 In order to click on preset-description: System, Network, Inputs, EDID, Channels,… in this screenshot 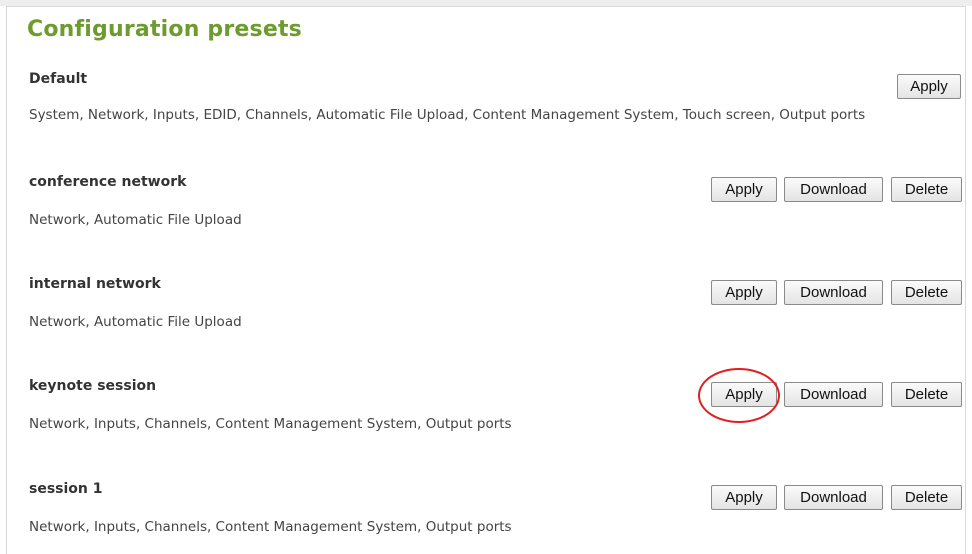, I will do `click(447, 115)`.